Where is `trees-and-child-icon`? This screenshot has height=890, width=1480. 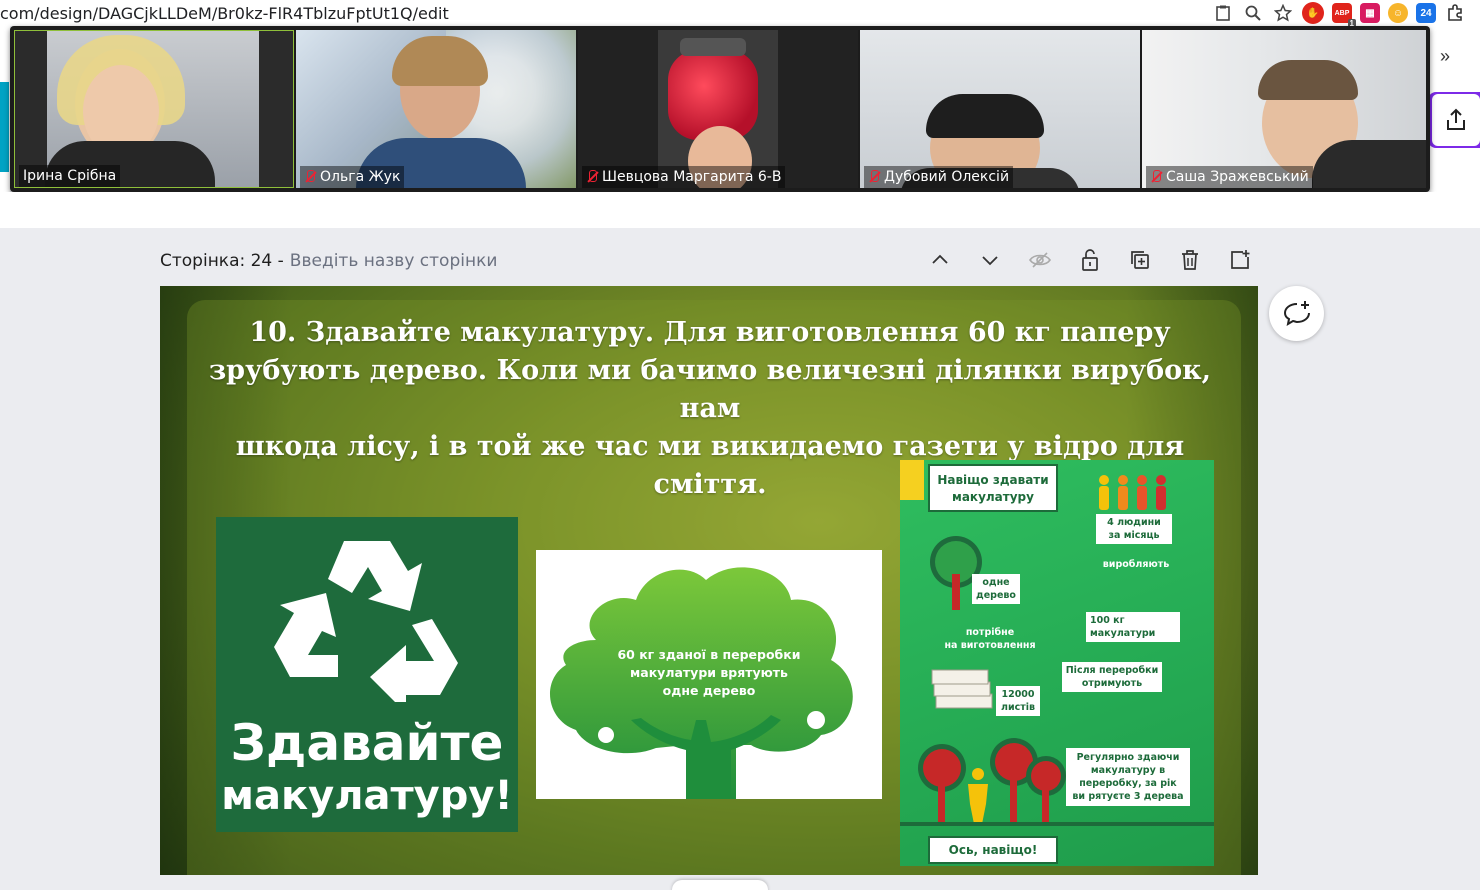
trees-and-child-icon is located at coordinates (992, 781).